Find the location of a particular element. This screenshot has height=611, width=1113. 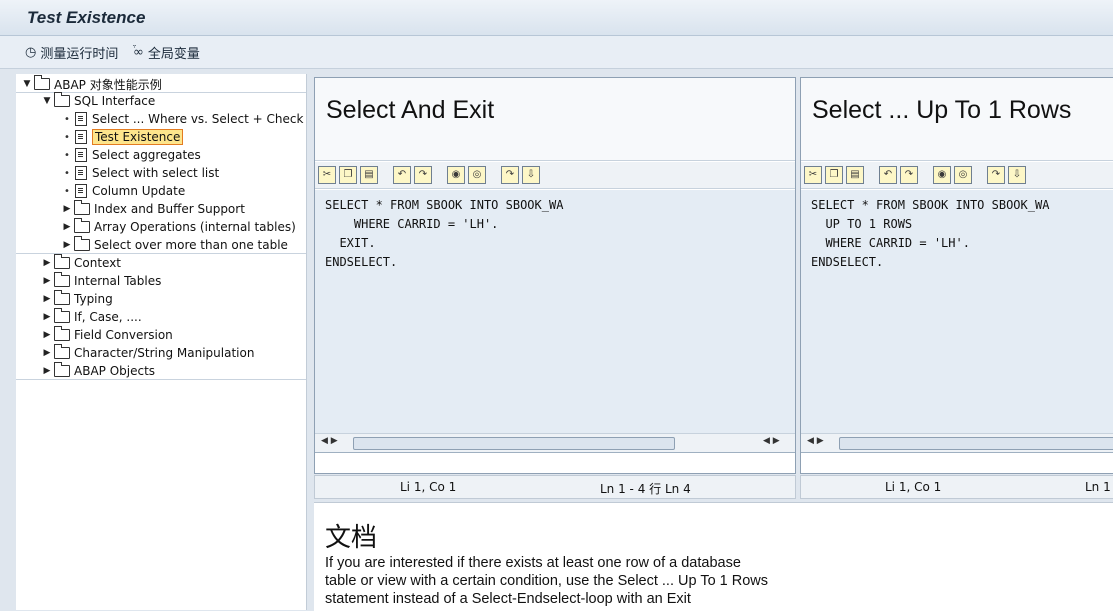

tree-folder: ▶ Array Operations (internal tables) is located at coordinates (179, 227).